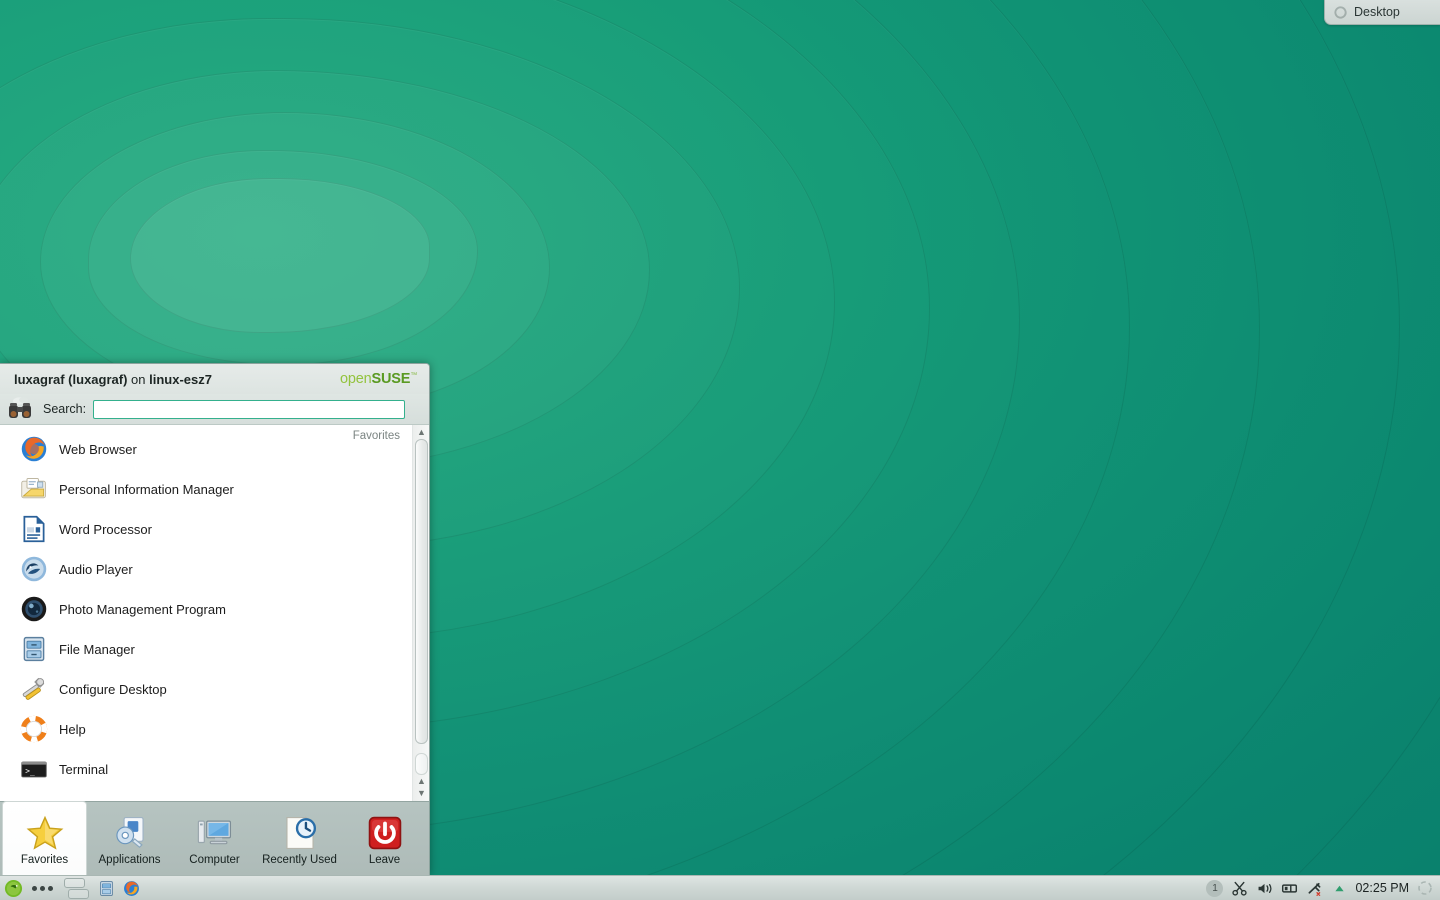  Describe the element at coordinates (129, 832) in the screenshot. I see `applications-icon` at that location.